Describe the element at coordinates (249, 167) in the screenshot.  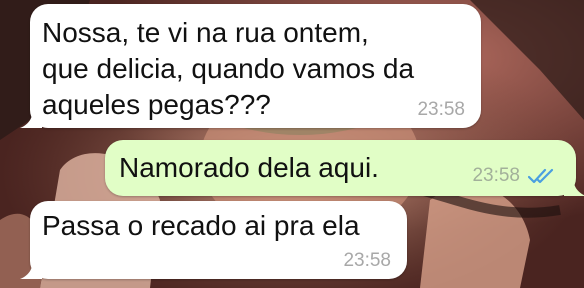
I see `message-text-line: Namorado dela aqui.` at that location.